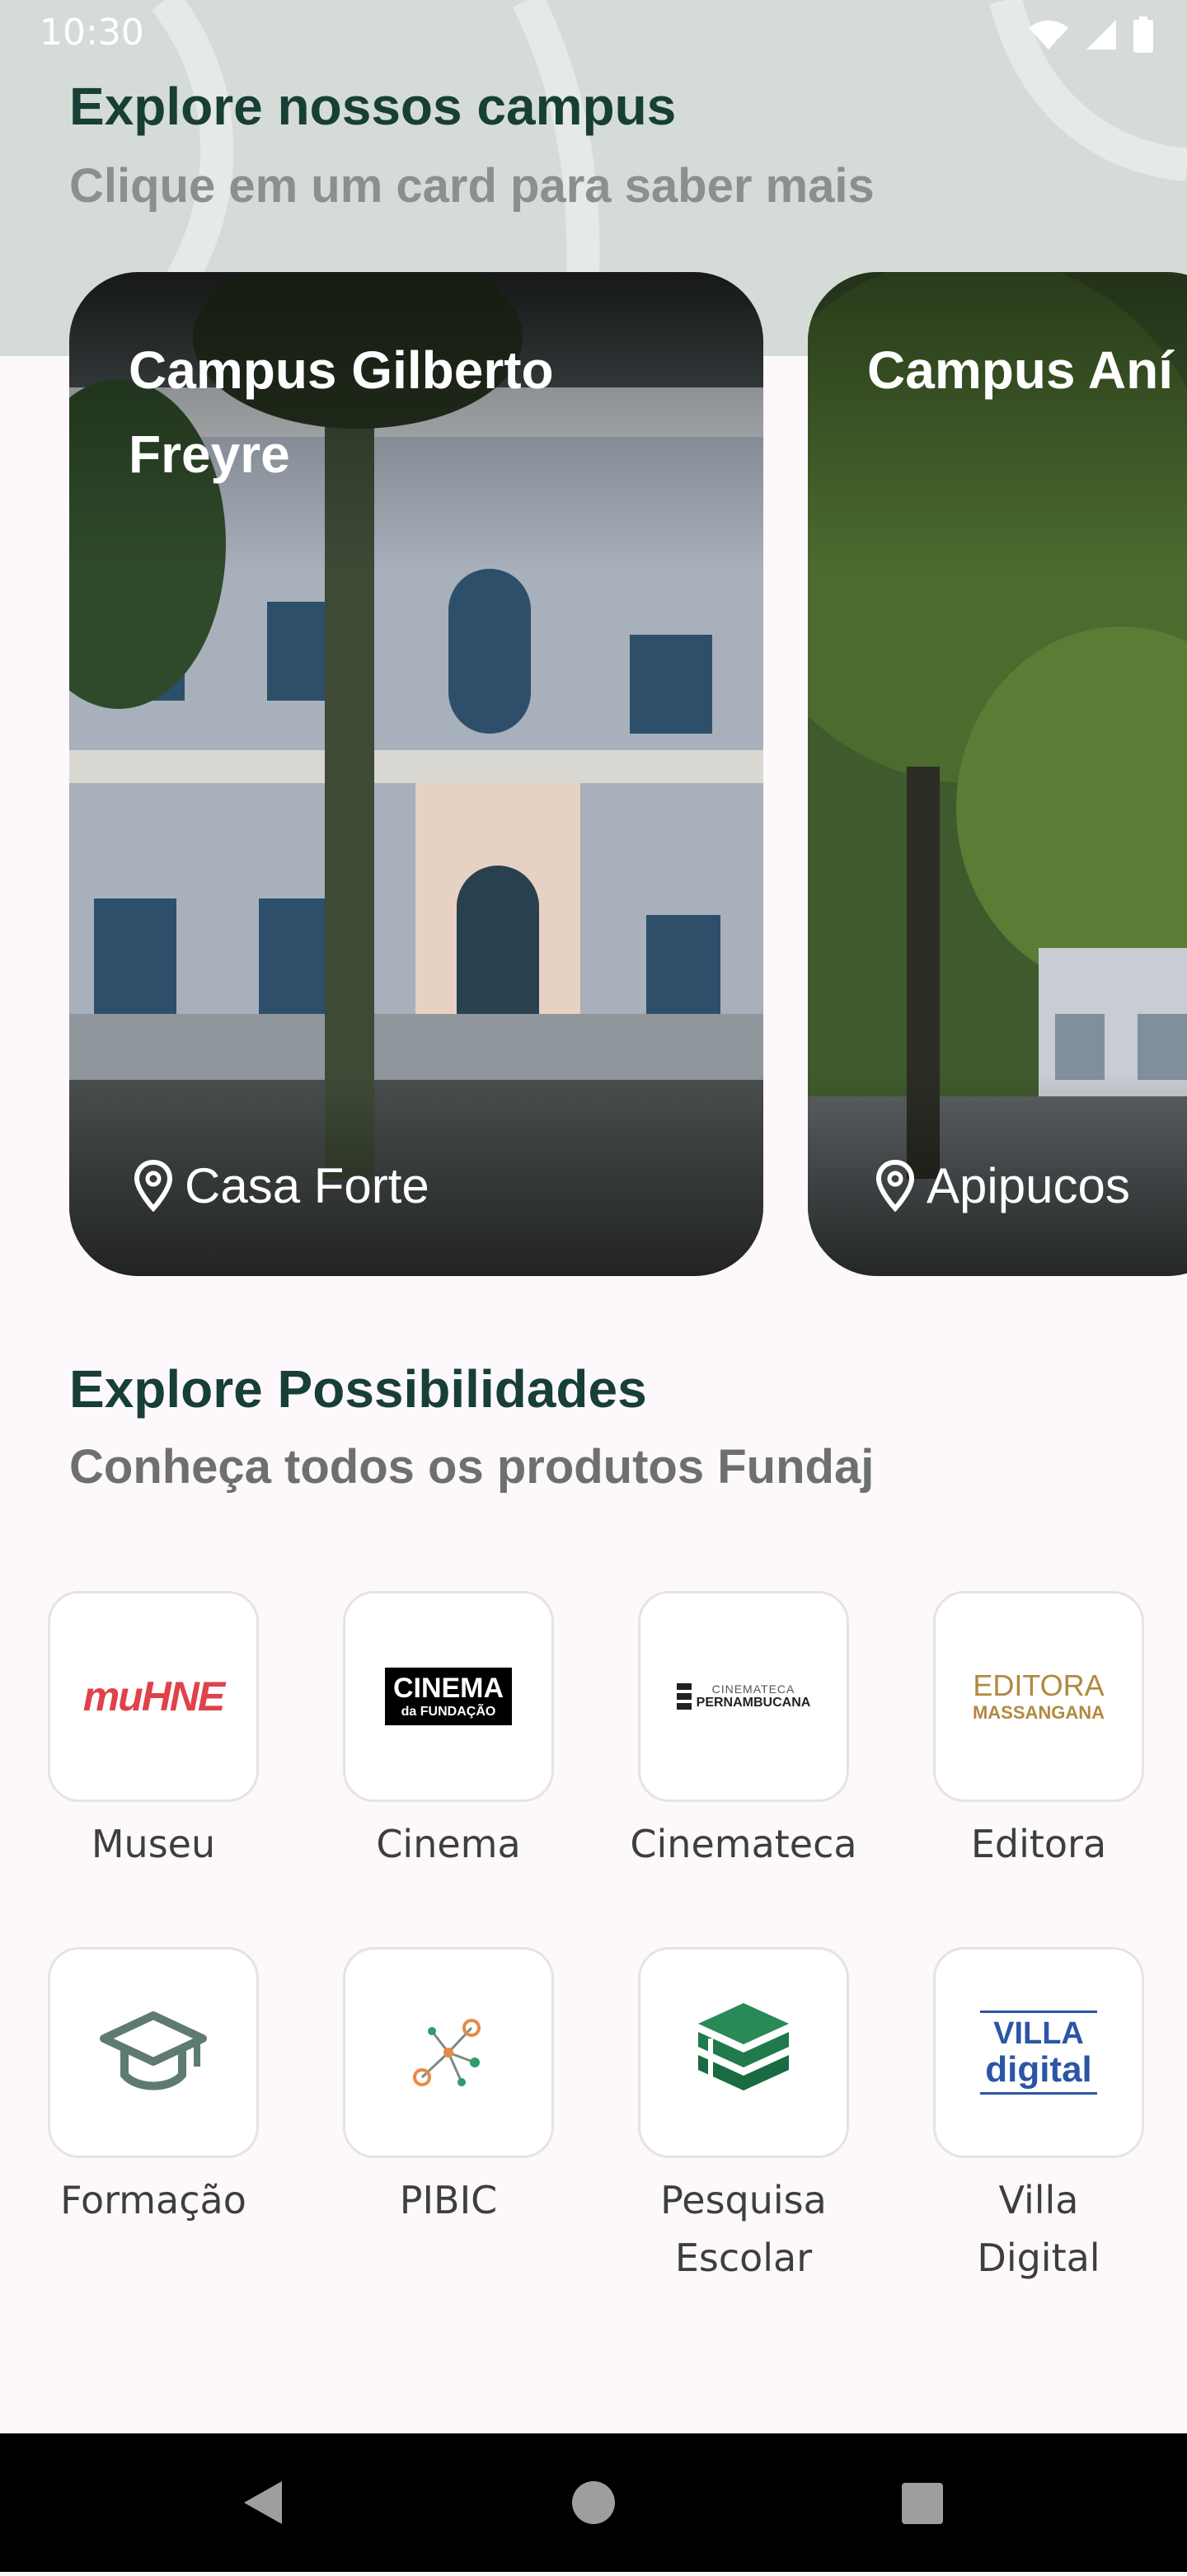  Describe the element at coordinates (1038, 1844) in the screenshot. I see `product-label: Editora` at that location.